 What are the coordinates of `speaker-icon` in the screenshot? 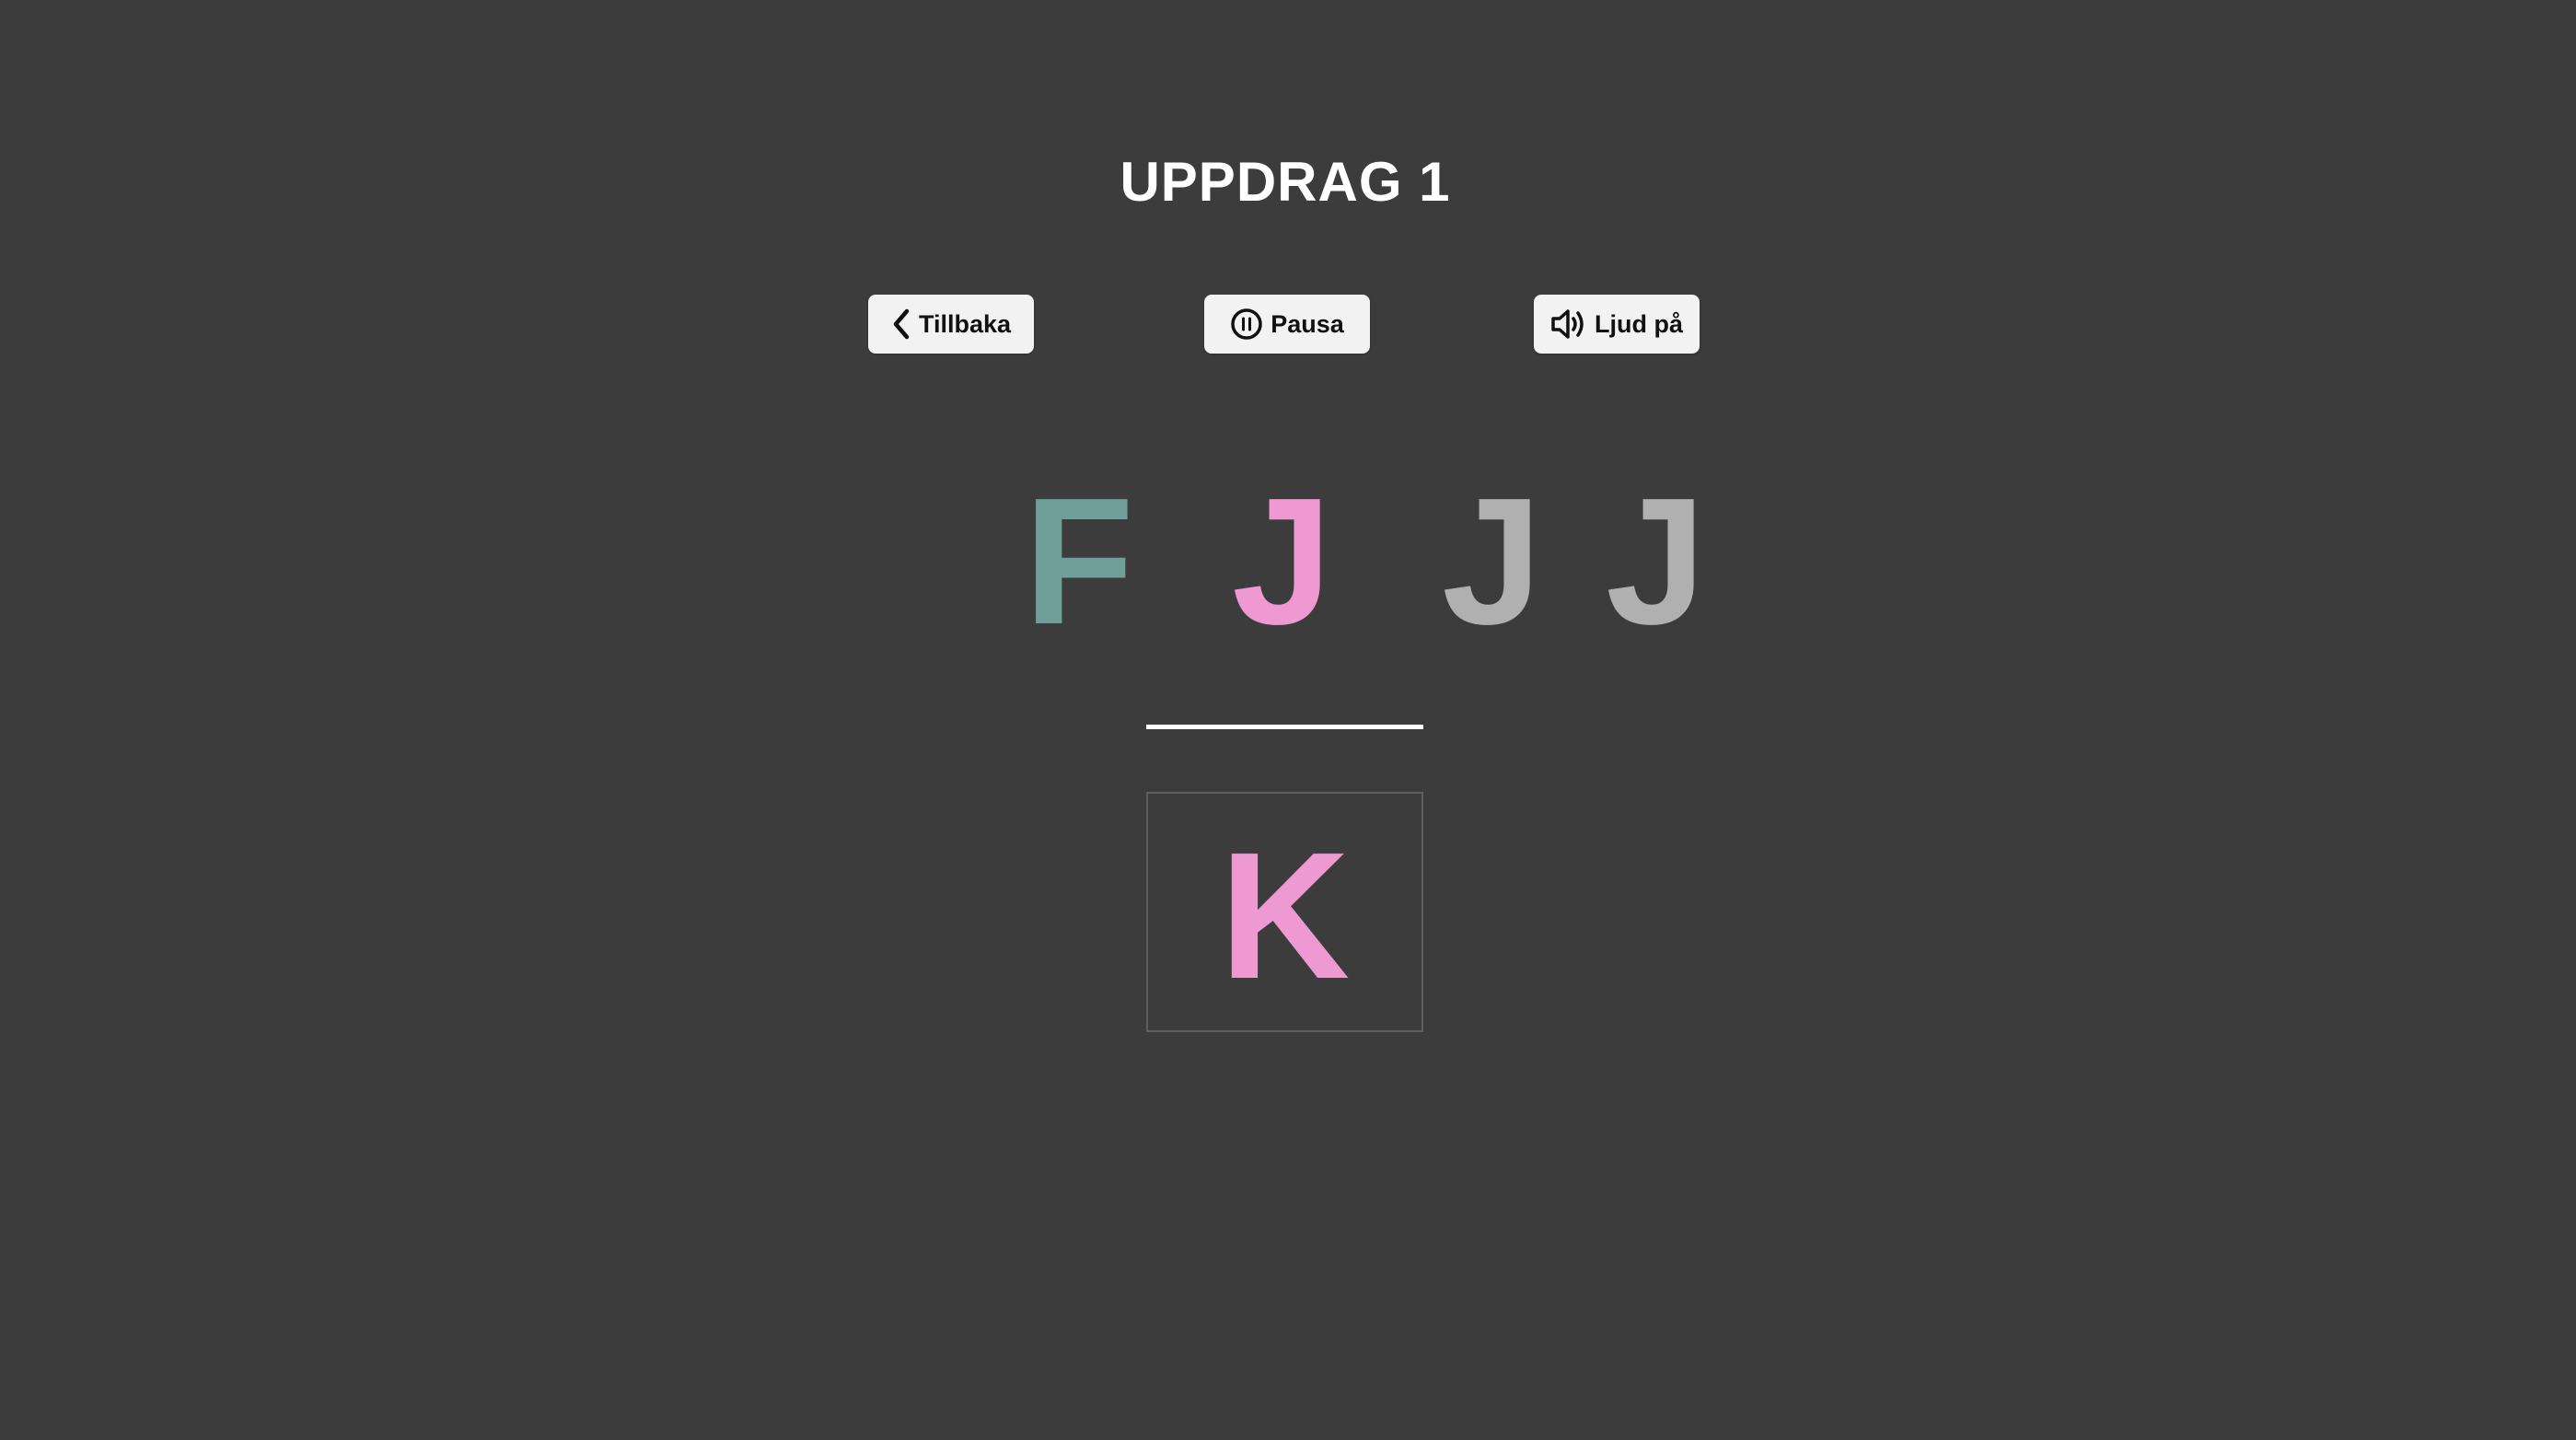 It's located at (1568, 324).